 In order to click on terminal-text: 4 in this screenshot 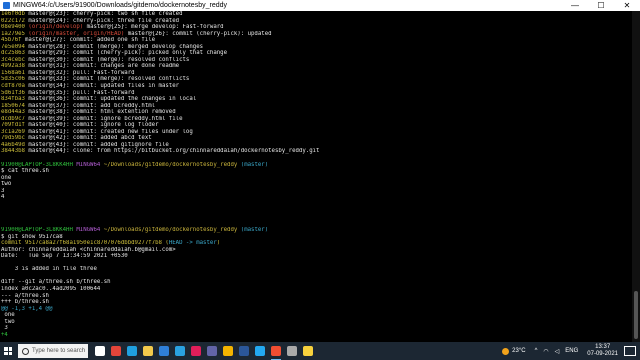, I will do `click(3, 197)`.